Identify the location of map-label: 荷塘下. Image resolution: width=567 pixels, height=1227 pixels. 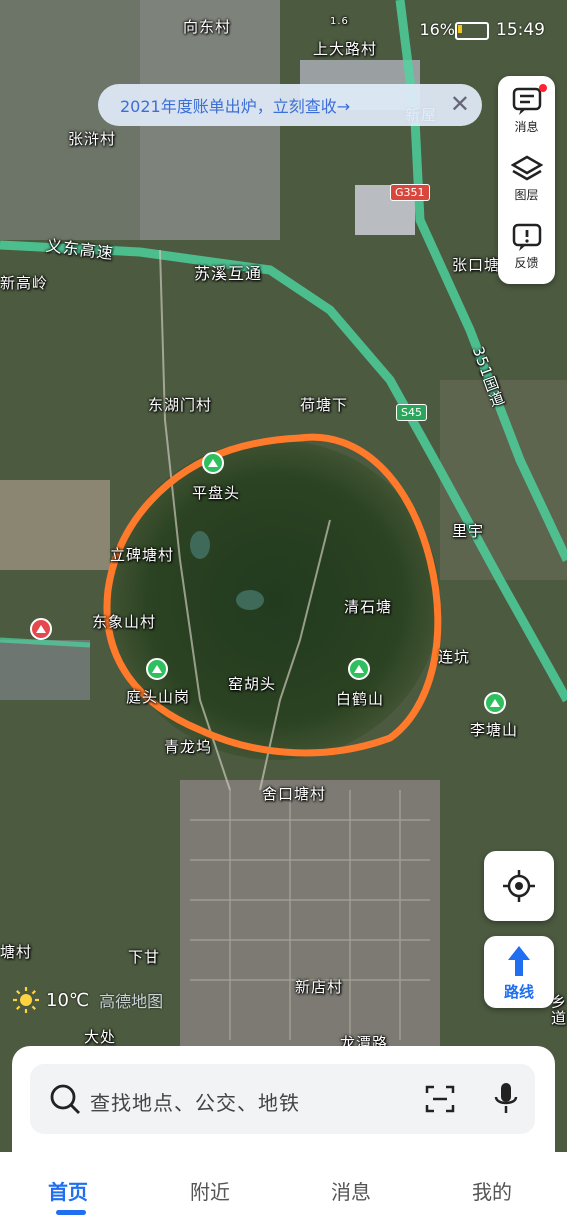
(324, 405).